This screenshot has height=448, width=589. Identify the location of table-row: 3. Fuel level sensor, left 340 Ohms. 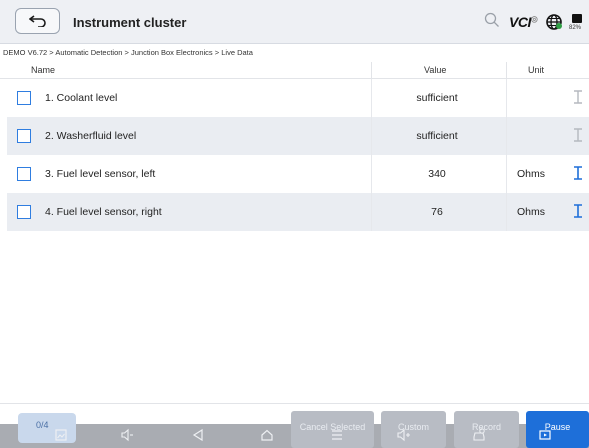
(298, 174).